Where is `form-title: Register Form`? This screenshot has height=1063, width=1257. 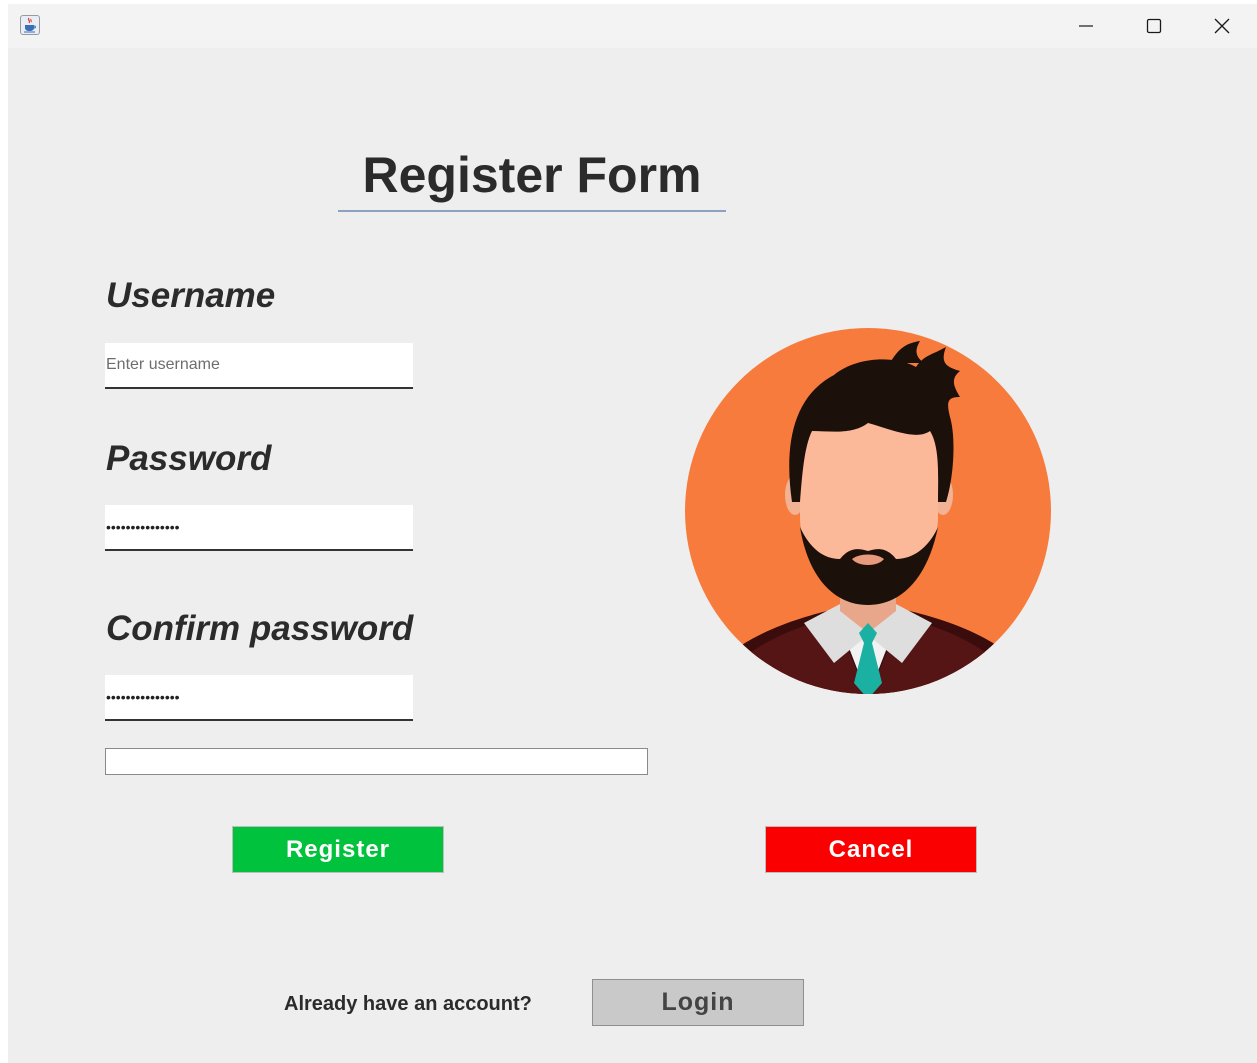
form-title: Register Form is located at coordinates (532, 175).